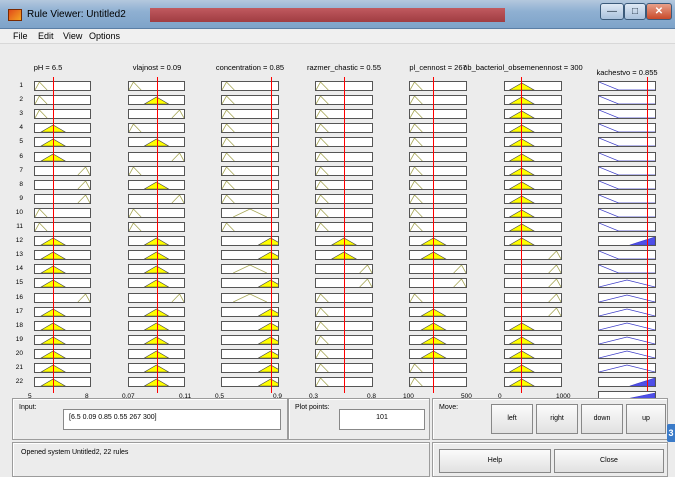  I want to click on rule-row-number: 17, so click(19, 311).